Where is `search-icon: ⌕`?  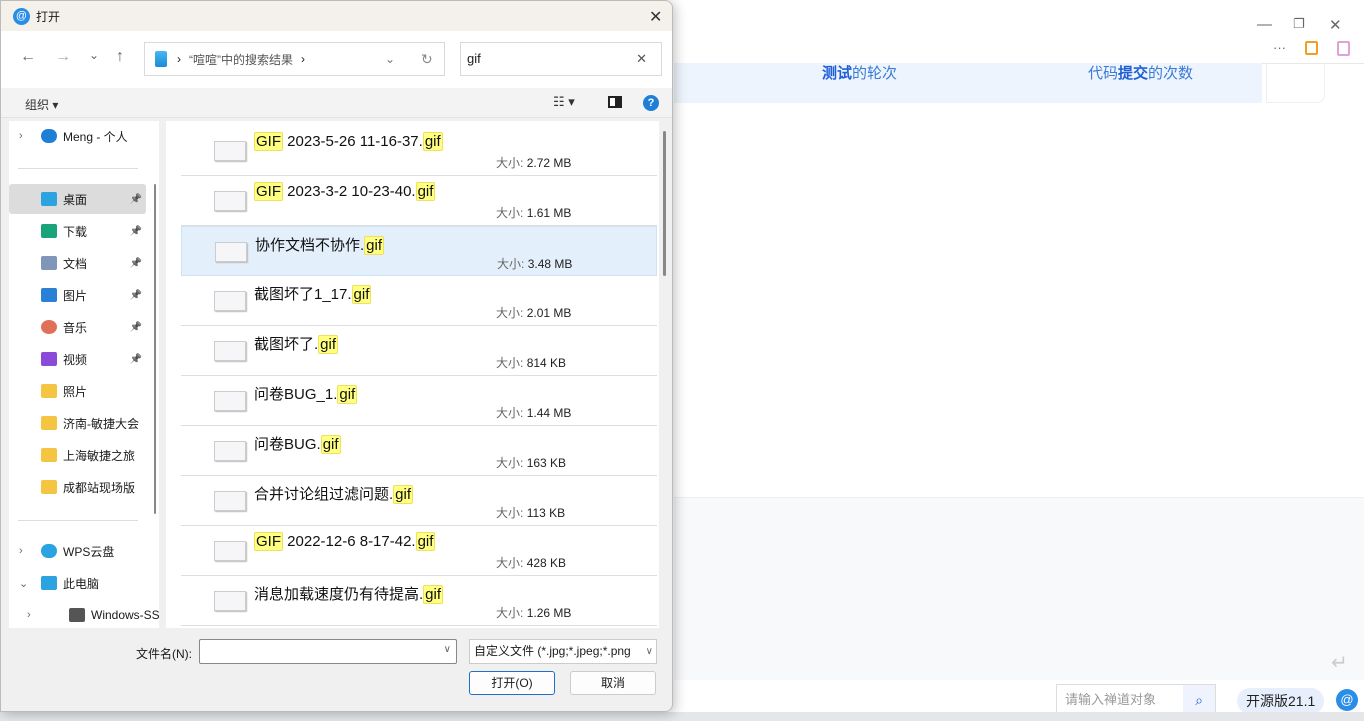 search-icon: ⌕ is located at coordinates (1199, 700).